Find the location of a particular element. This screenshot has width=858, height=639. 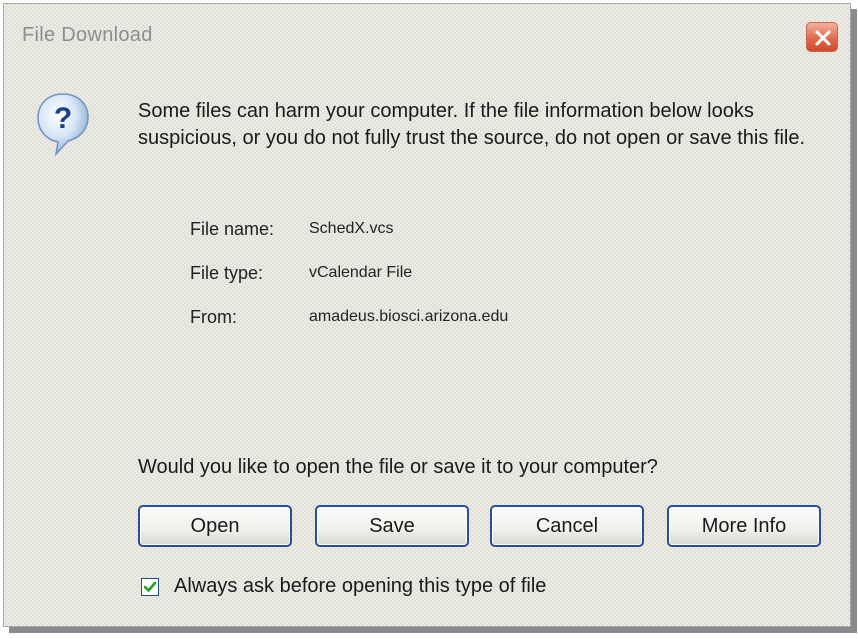

cancel-button: Cancel is located at coordinates (567, 526).